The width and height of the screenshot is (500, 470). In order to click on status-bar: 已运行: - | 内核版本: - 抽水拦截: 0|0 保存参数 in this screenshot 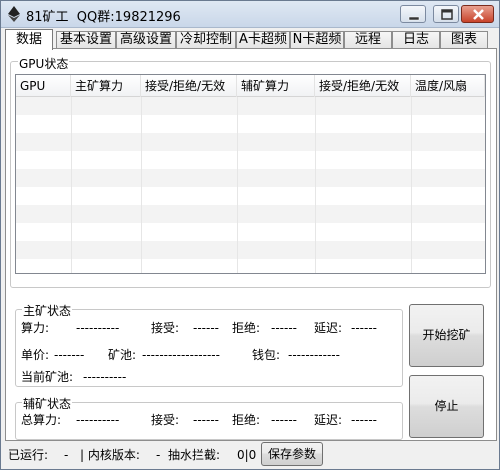, I will do `click(250, 455)`.